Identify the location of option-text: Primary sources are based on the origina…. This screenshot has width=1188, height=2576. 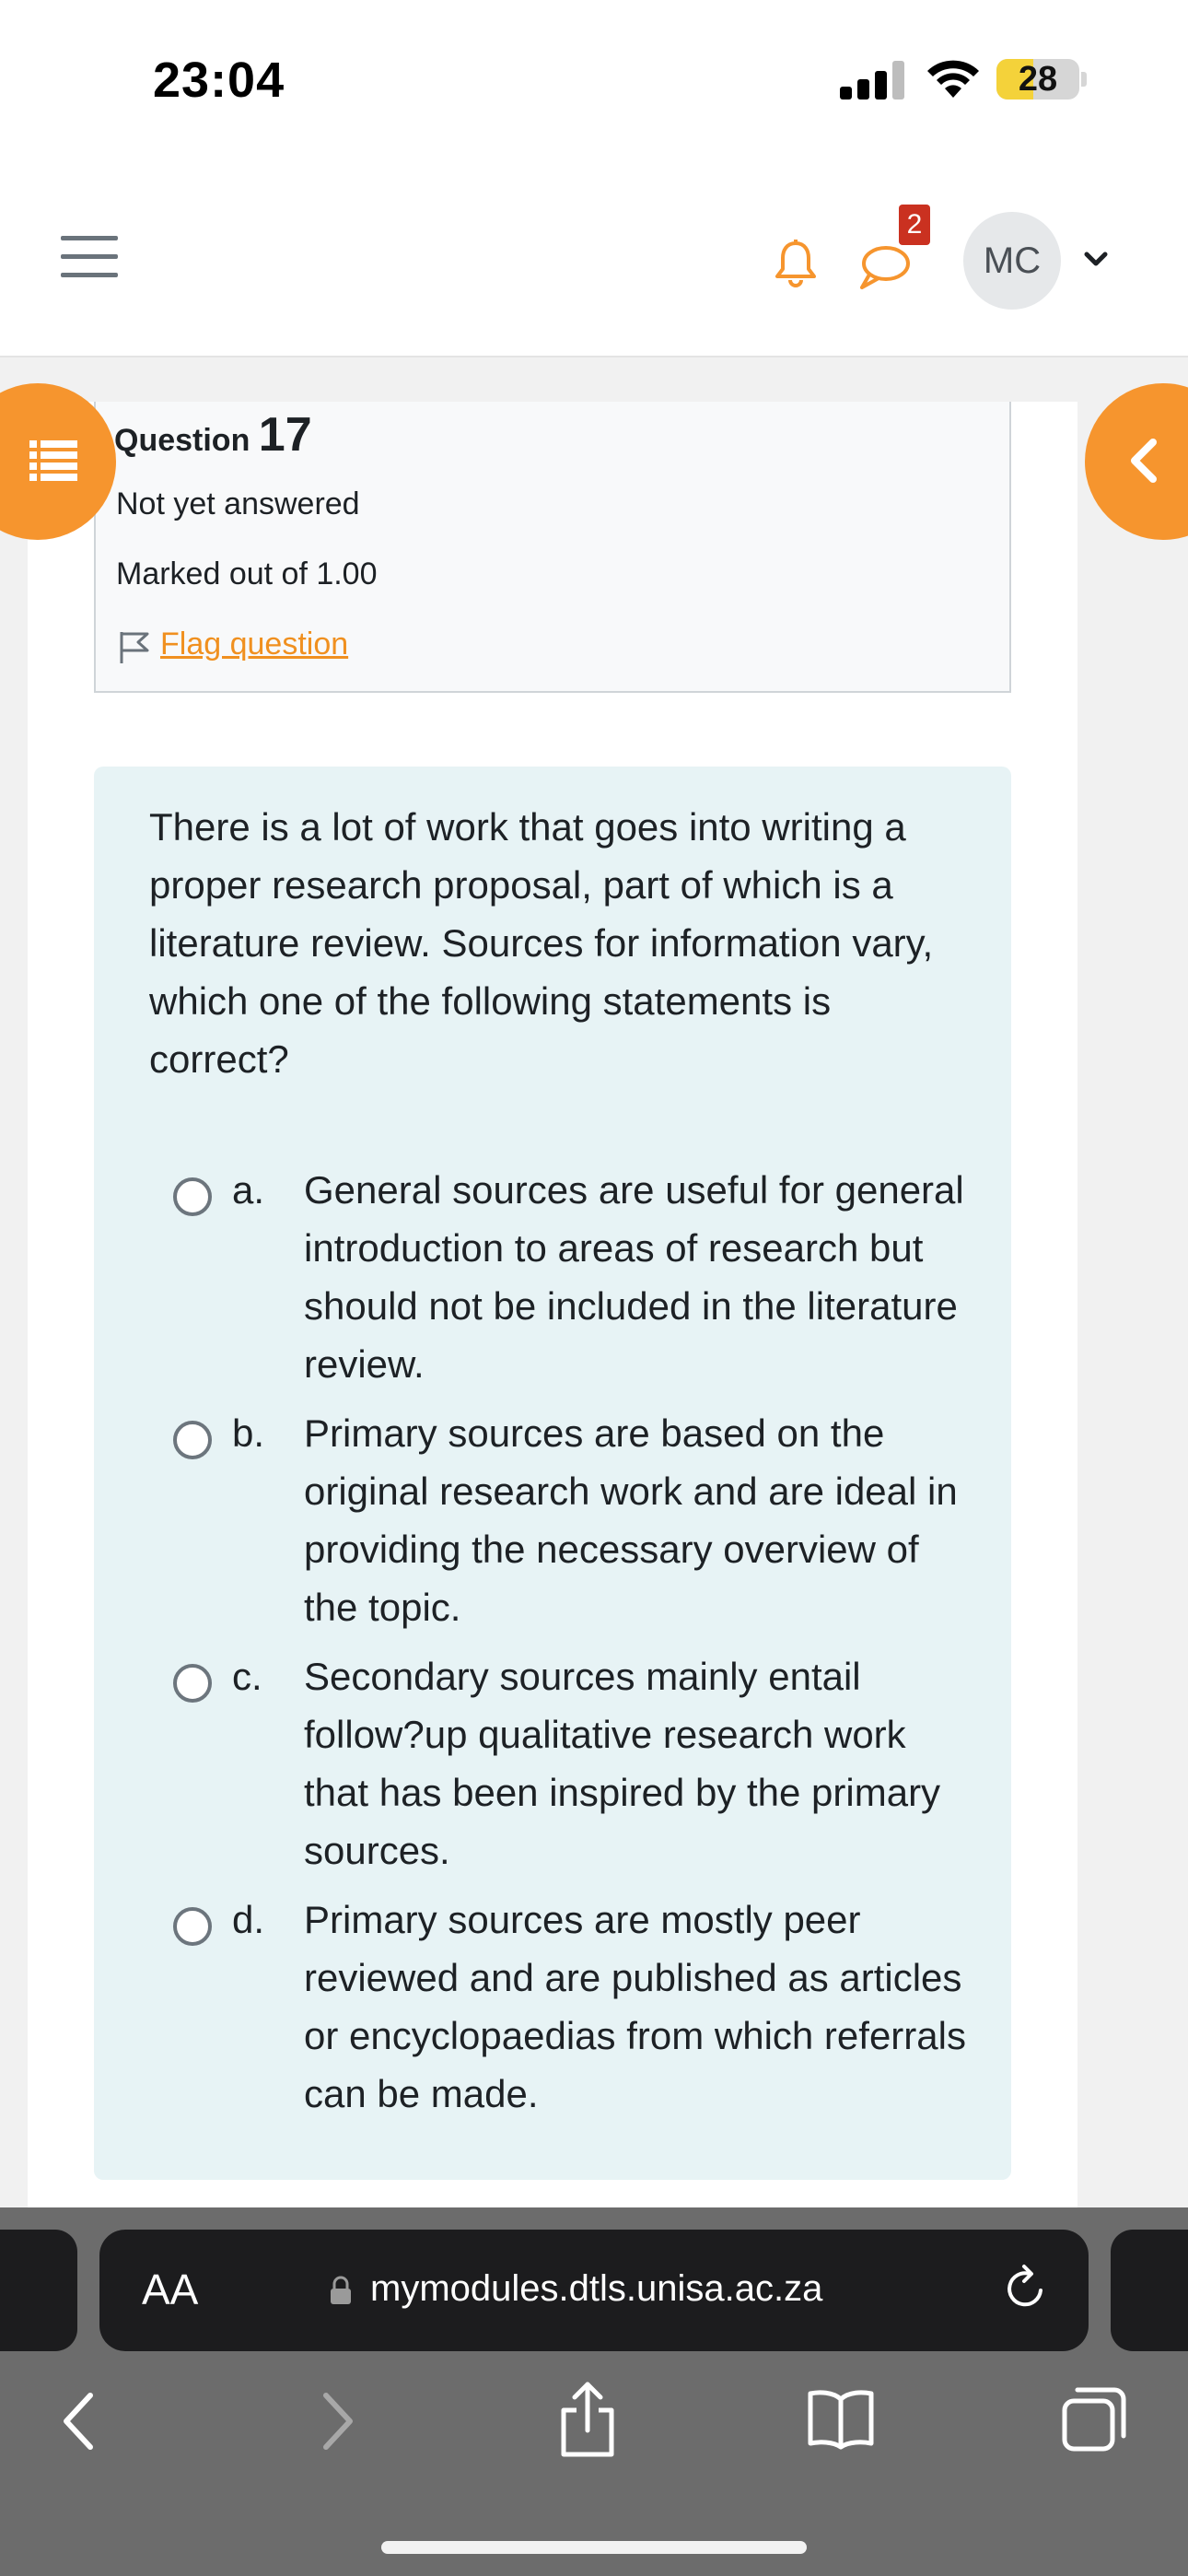
(635, 1520).